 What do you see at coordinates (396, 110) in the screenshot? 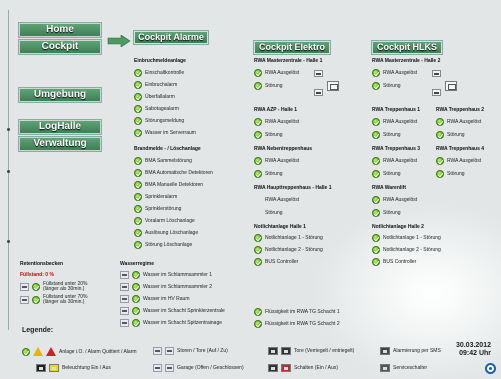
I see `th1-title: RWA Treppenhaus 1` at bounding box center [396, 110].